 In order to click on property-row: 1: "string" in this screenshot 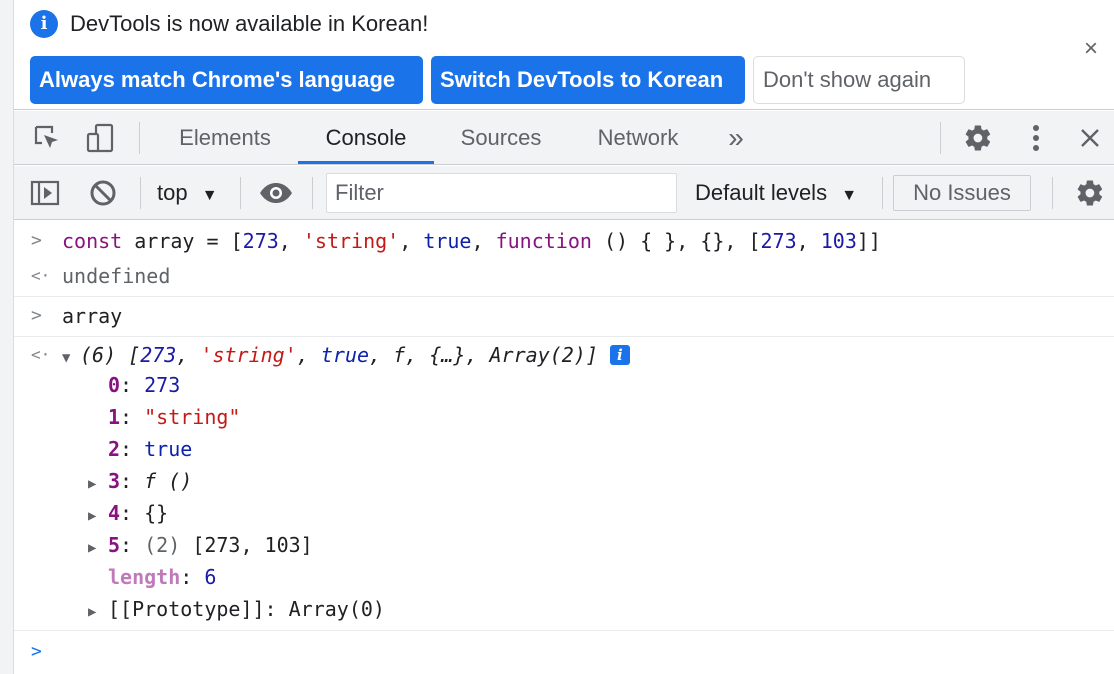, I will do `click(174, 417)`.